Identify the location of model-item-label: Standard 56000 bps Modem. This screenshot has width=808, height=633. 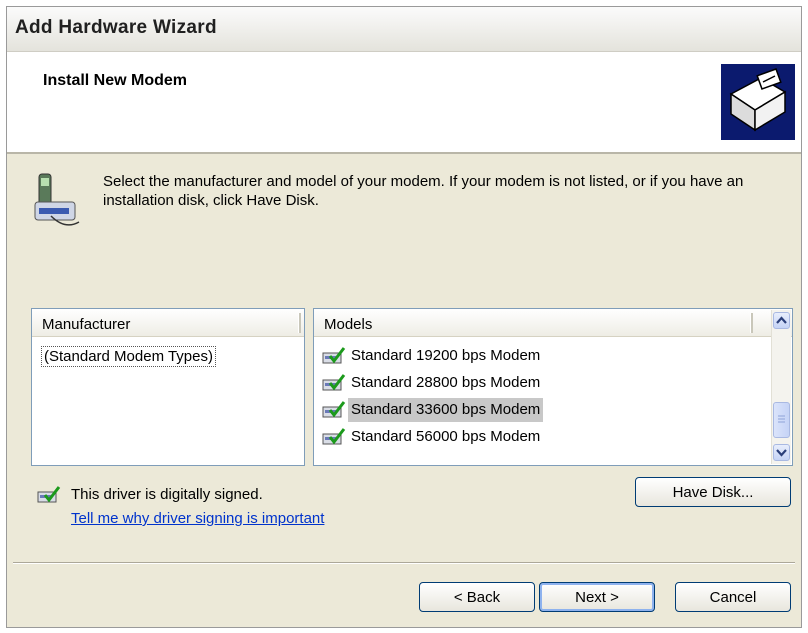
(446, 436).